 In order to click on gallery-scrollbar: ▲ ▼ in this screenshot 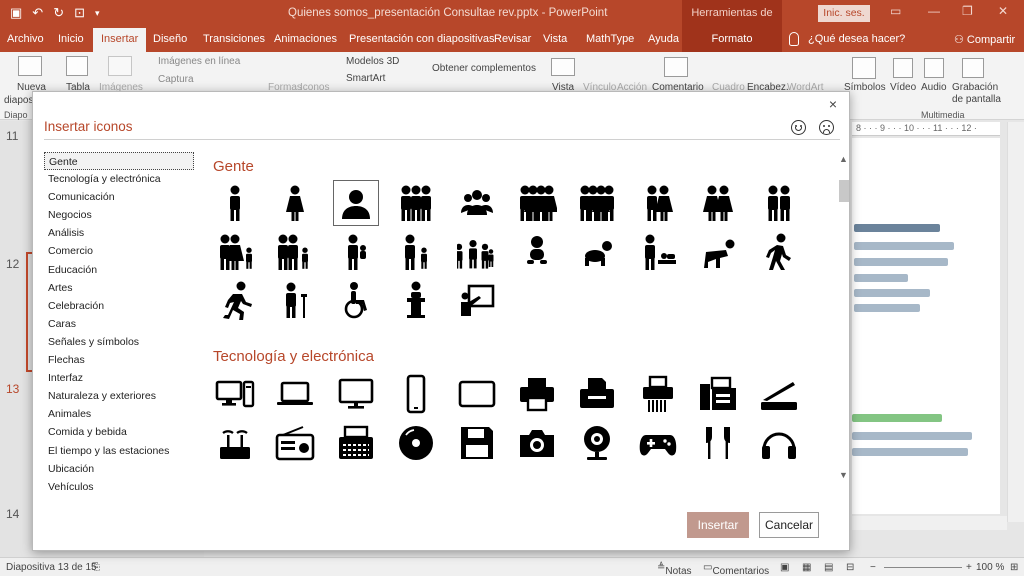, I will do `click(844, 322)`.